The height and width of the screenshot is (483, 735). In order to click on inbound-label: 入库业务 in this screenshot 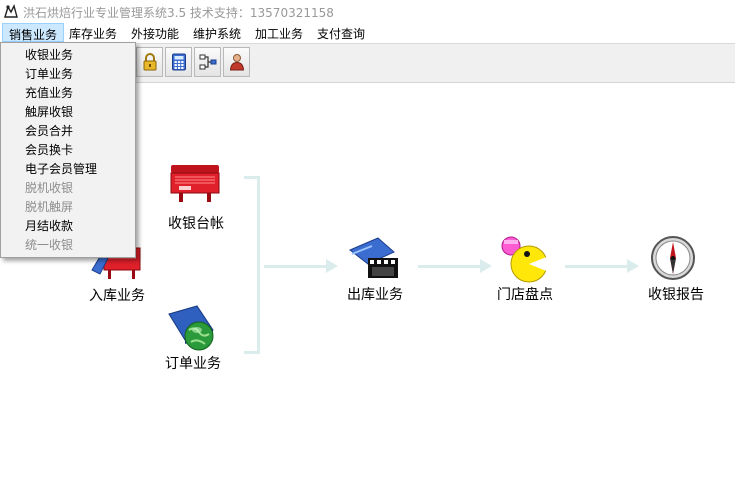, I will do `click(117, 295)`.